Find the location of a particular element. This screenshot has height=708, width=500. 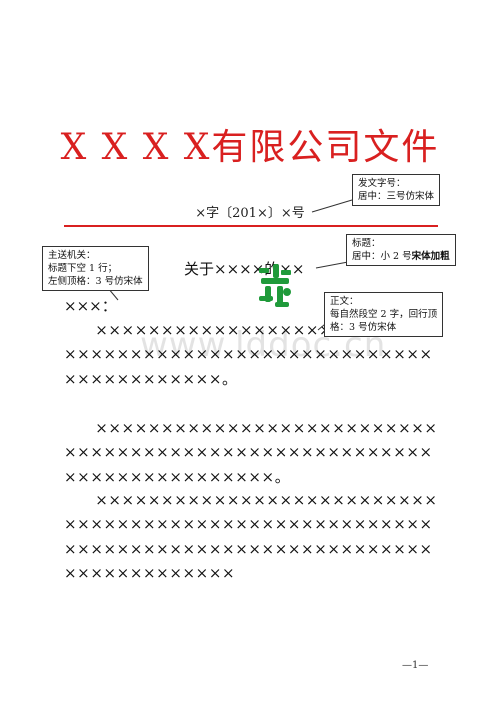

callout-body: 正文： 每自然段空 2 字，回行顶 格：3 号仿宋体 is located at coordinates (384, 314).